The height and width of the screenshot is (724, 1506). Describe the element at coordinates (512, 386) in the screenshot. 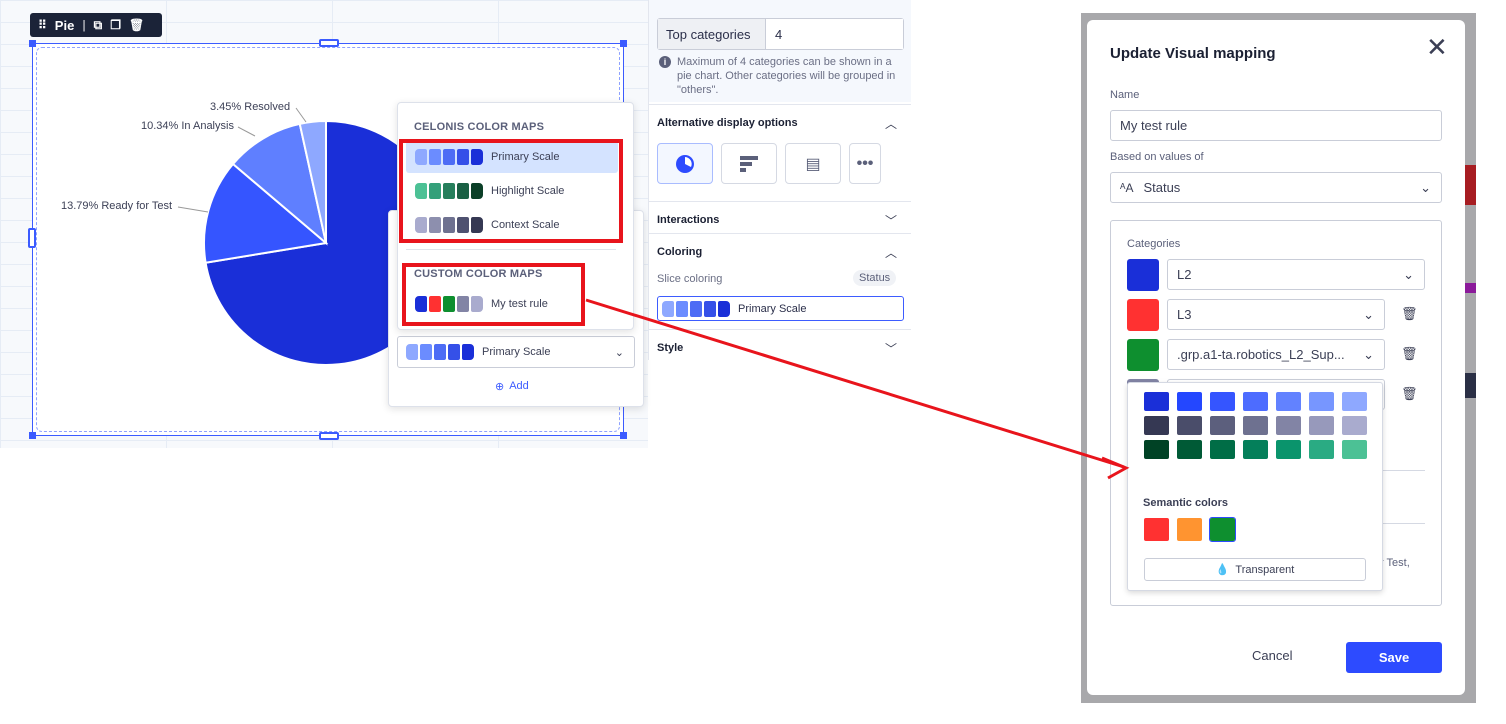

I see `add-button: ⊕ Add` at that location.